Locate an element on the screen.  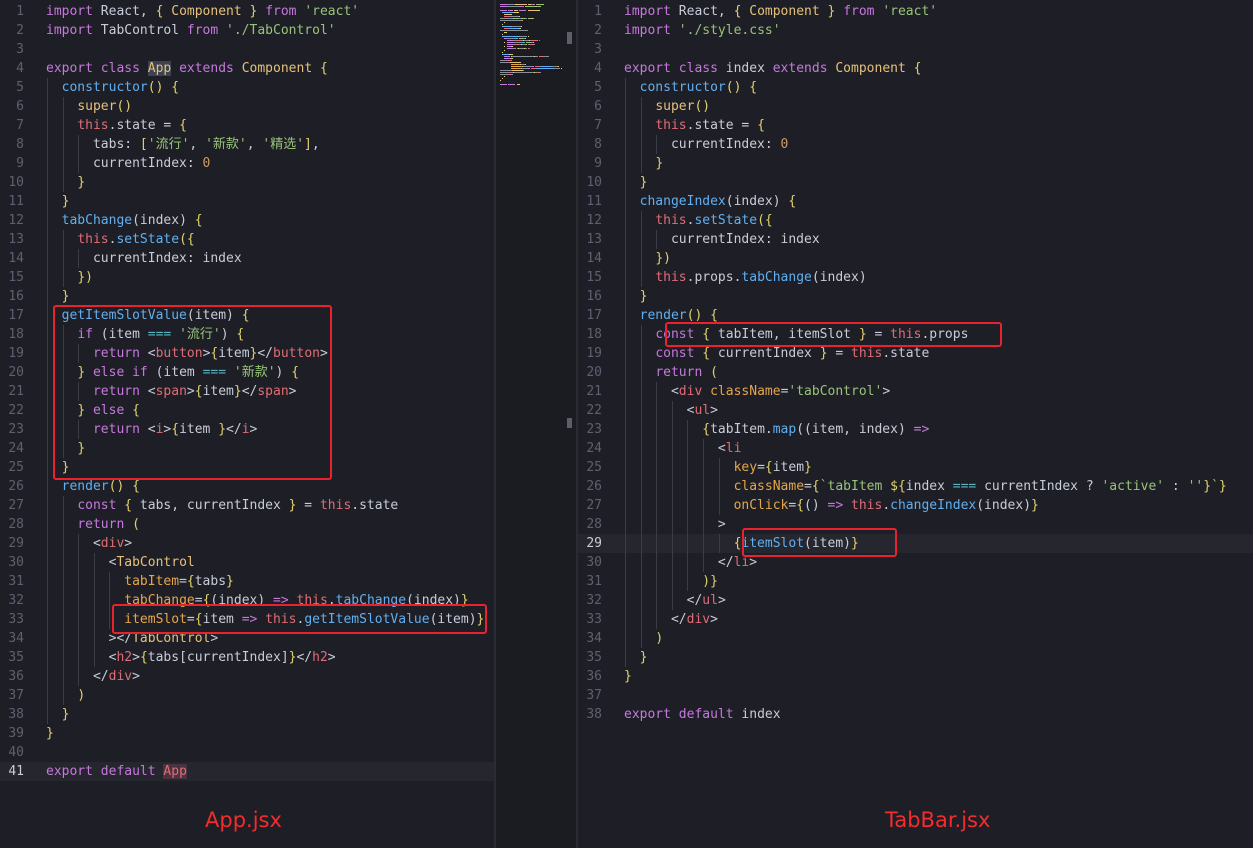
code-line: 35 <h2>{tabs[currentIndex]}</h2> is located at coordinates (247, 657).